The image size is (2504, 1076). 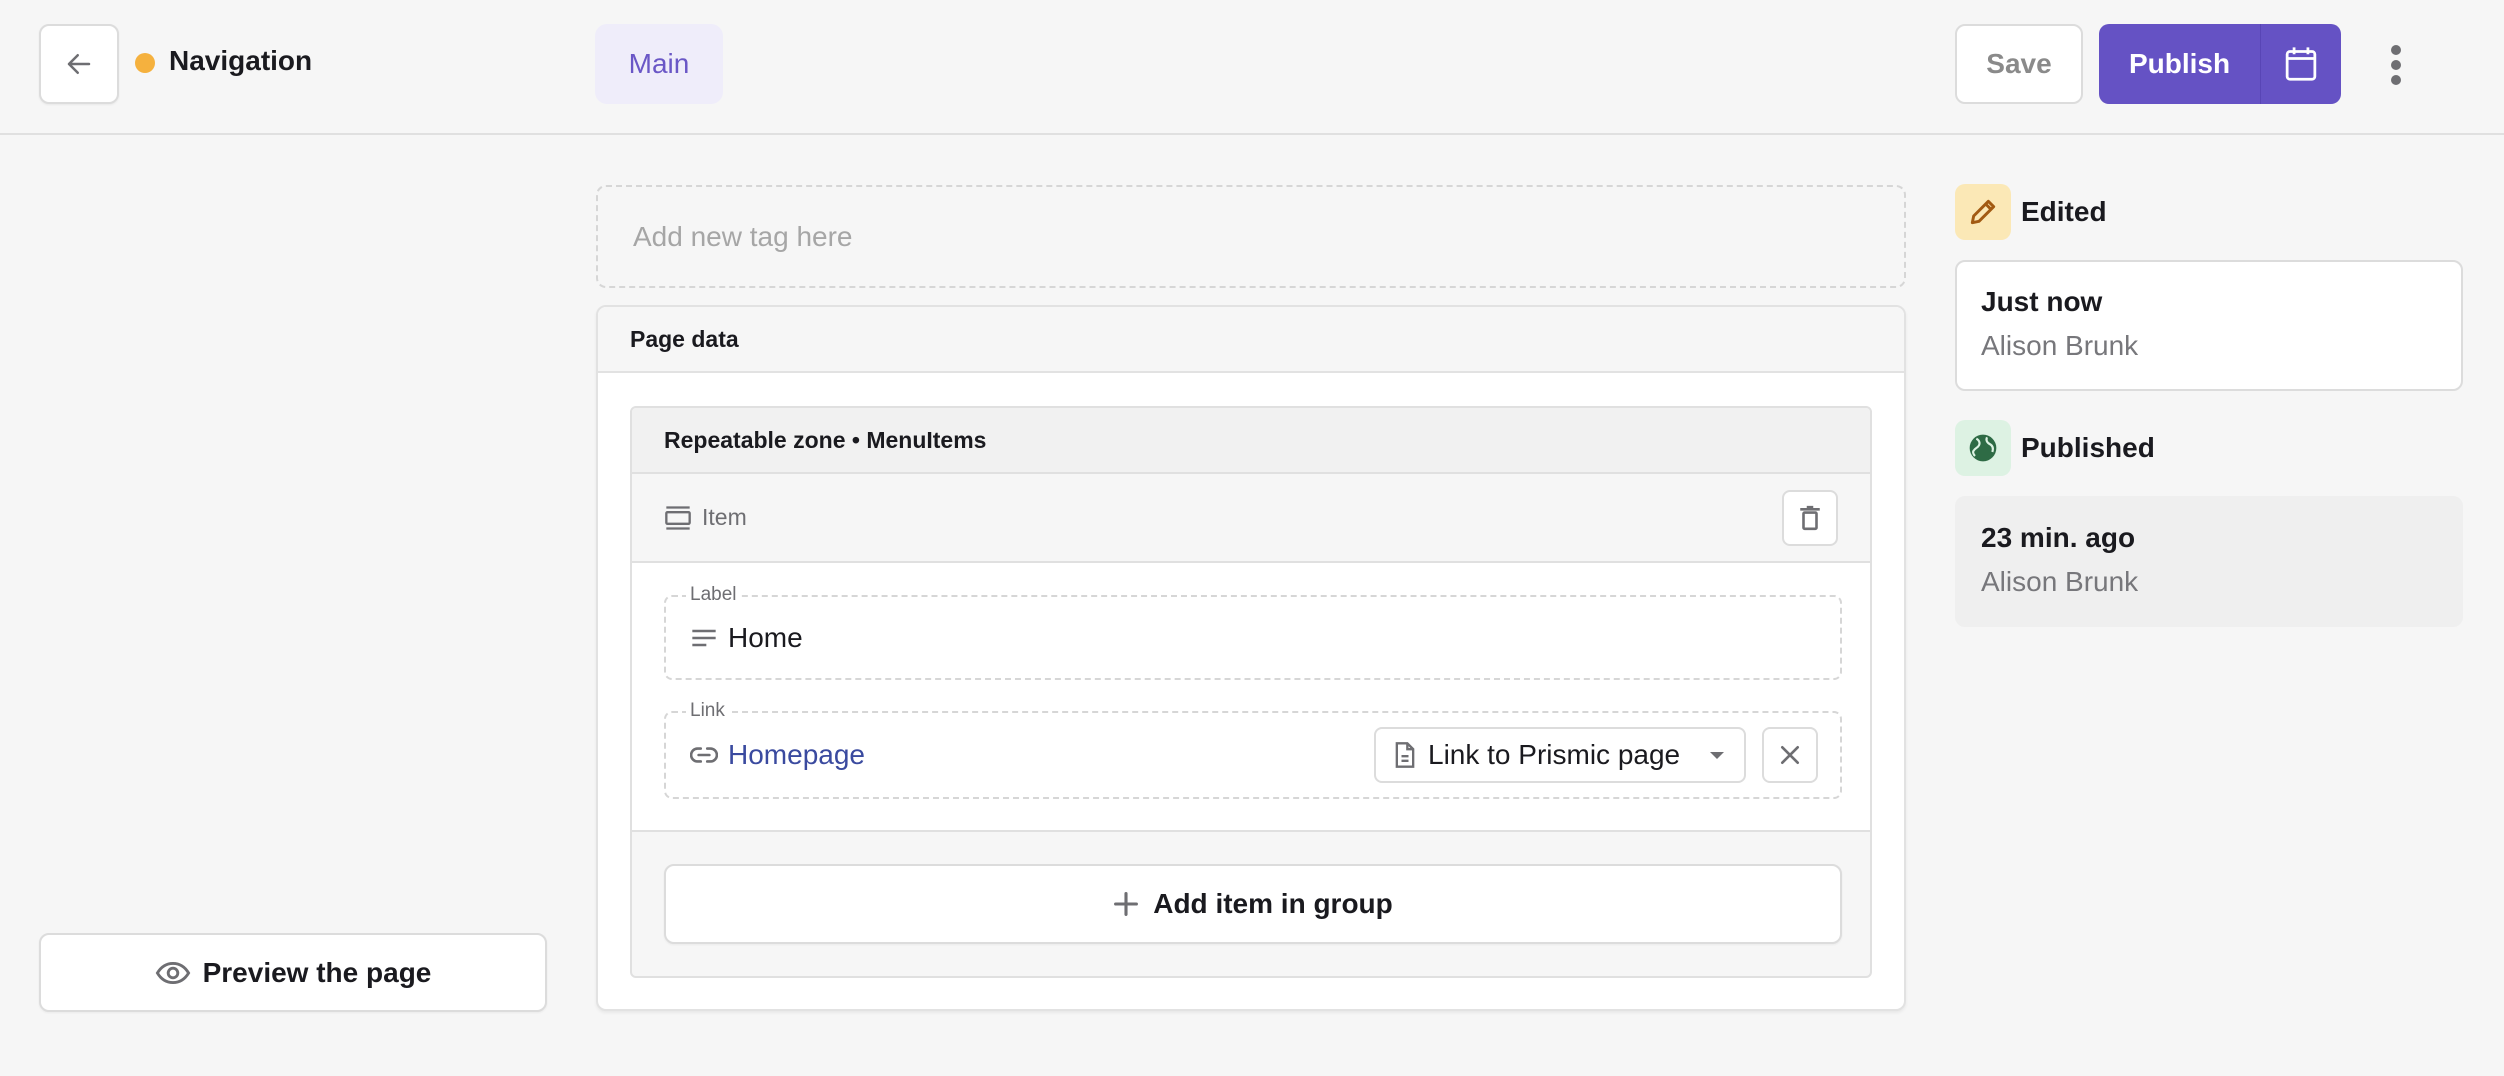 I want to click on published-time: 23 min. ago, so click(x=2058, y=537).